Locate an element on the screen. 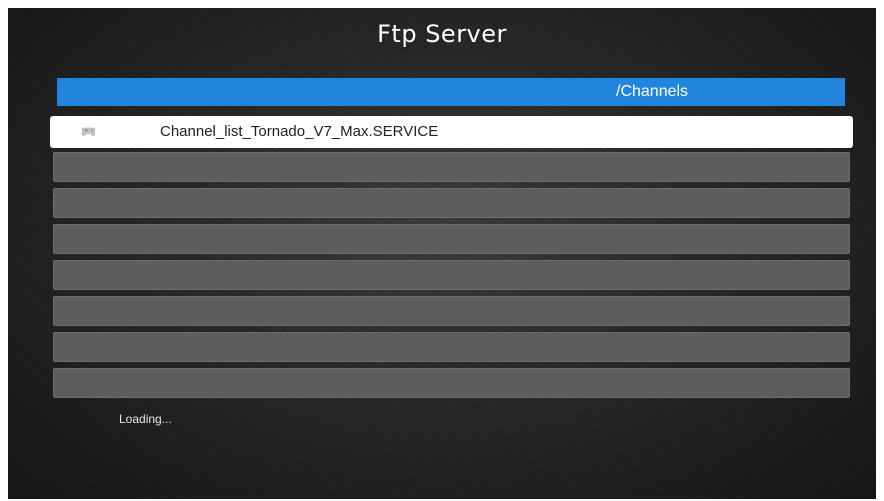  file-list-item-selected: Channel_list_Tornado_V7_Max.SERVICE is located at coordinates (451, 132).